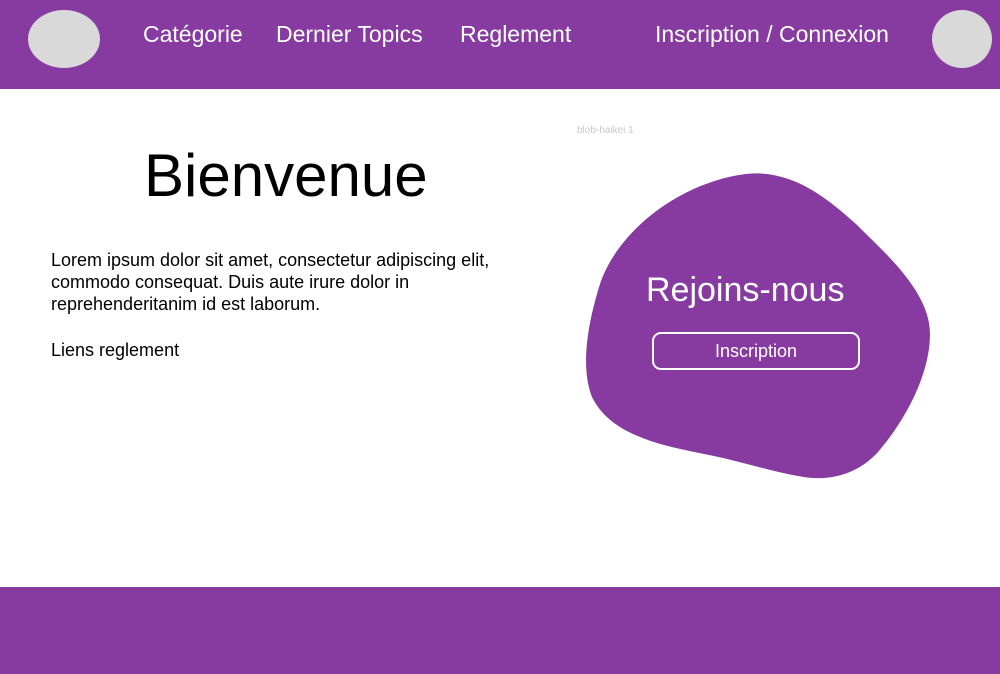 The width and height of the screenshot is (1000, 674). I want to click on page-title: Bienvenue, so click(286, 175).